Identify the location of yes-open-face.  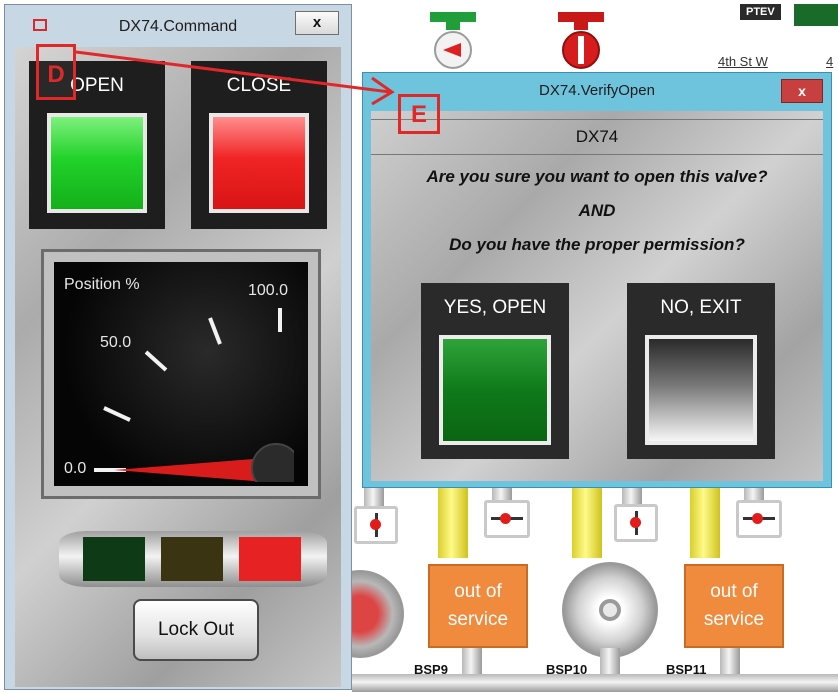
(495, 390).